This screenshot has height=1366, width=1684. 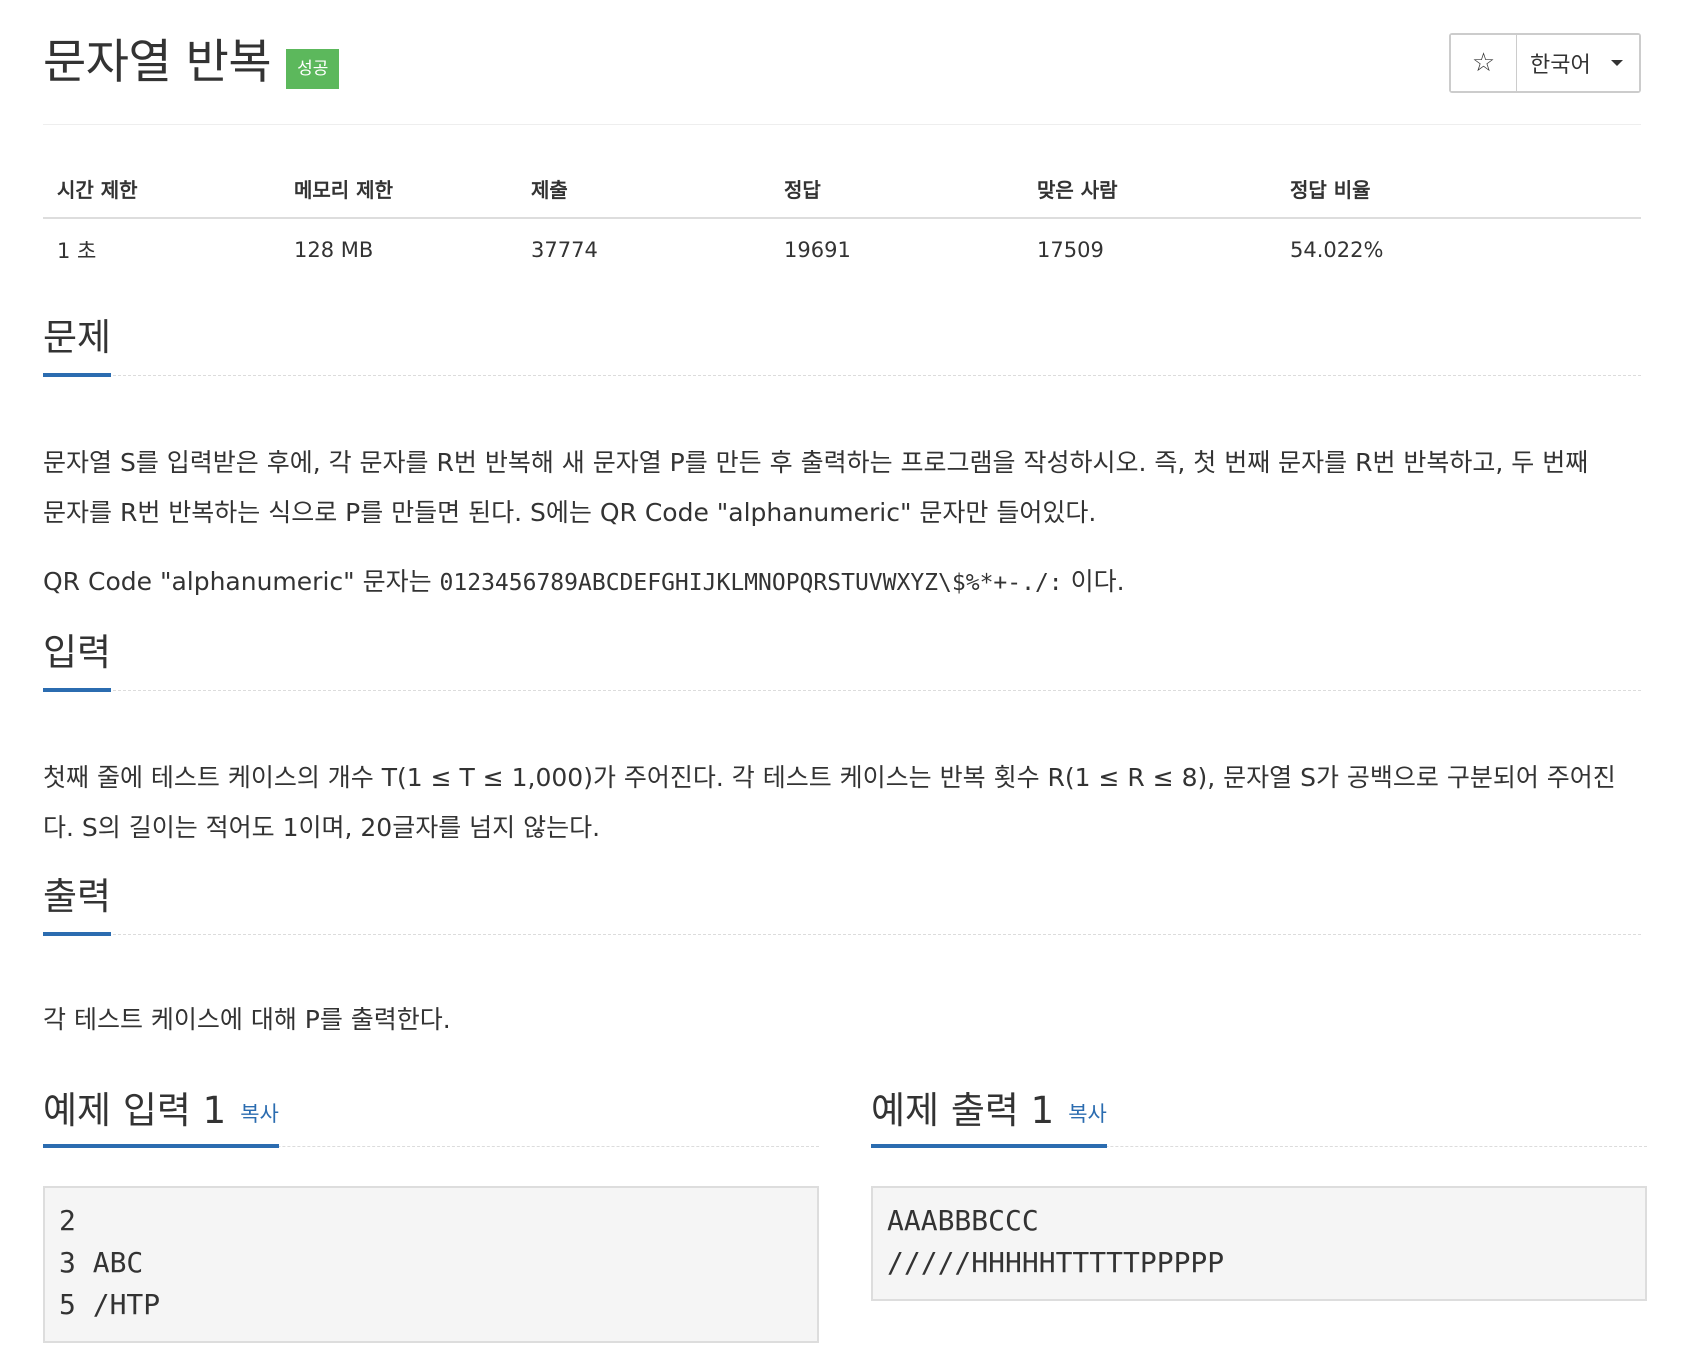 What do you see at coordinates (241, 581) in the screenshot?
I see `qr-prefix: QR Code "alphanumeric" 문자는` at bounding box center [241, 581].